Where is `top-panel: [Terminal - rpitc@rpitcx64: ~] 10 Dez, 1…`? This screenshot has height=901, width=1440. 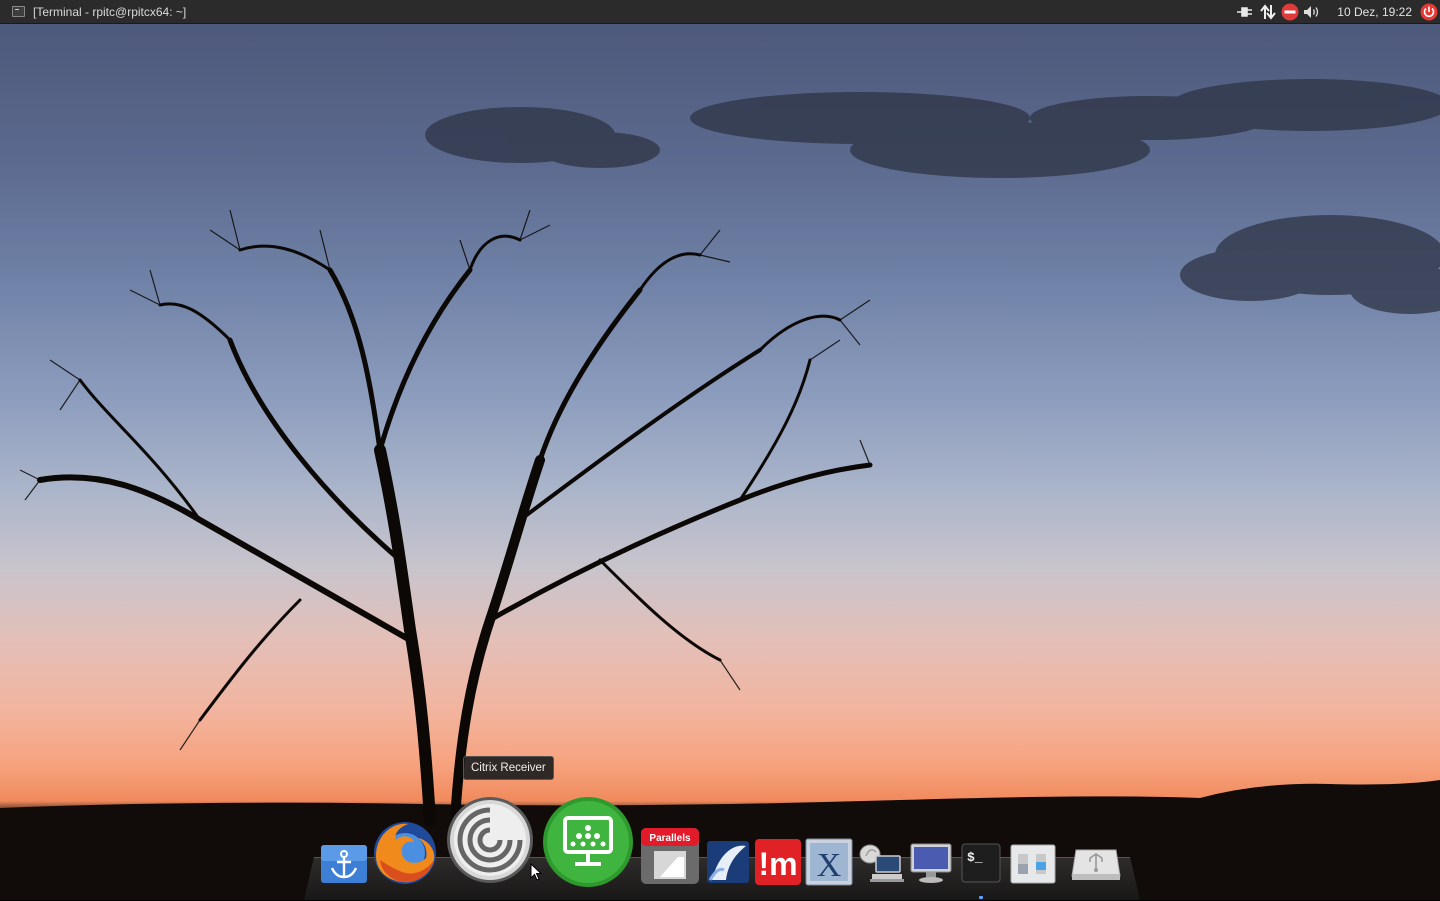 top-panel: [Terminal - rpitc@rpitcx64: ~] 10 Dez, 1… is located at coordinates (720, 12).